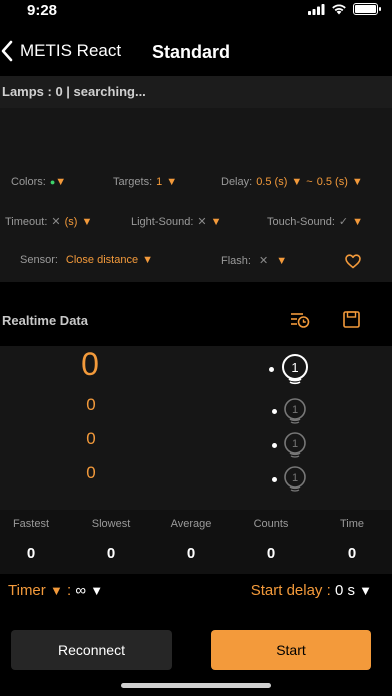  I want to click on stat-value-time: 0, so click(352, 553).